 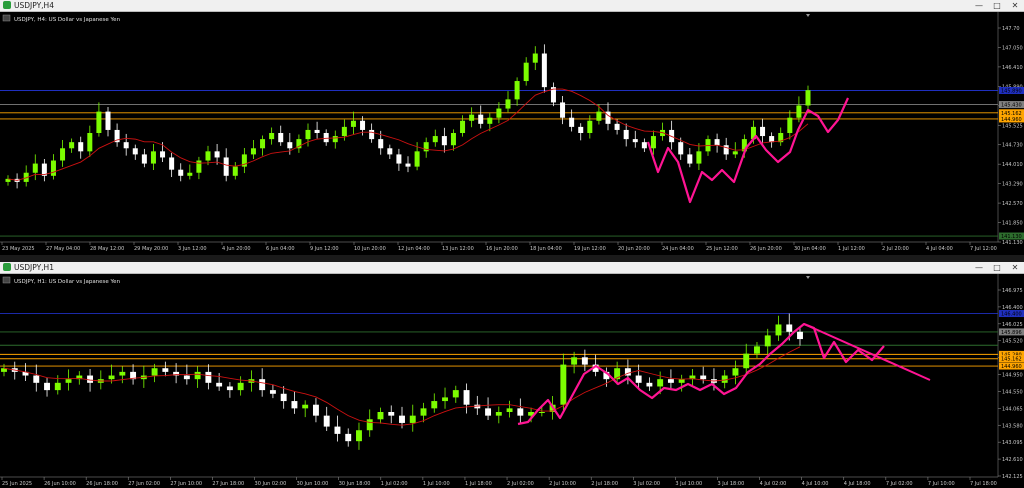 What do you see at coordinates (436, 484) in the screenshot?
I see `x-tick-label: 1 Jul 10:00` at bounding box center [436, 484].